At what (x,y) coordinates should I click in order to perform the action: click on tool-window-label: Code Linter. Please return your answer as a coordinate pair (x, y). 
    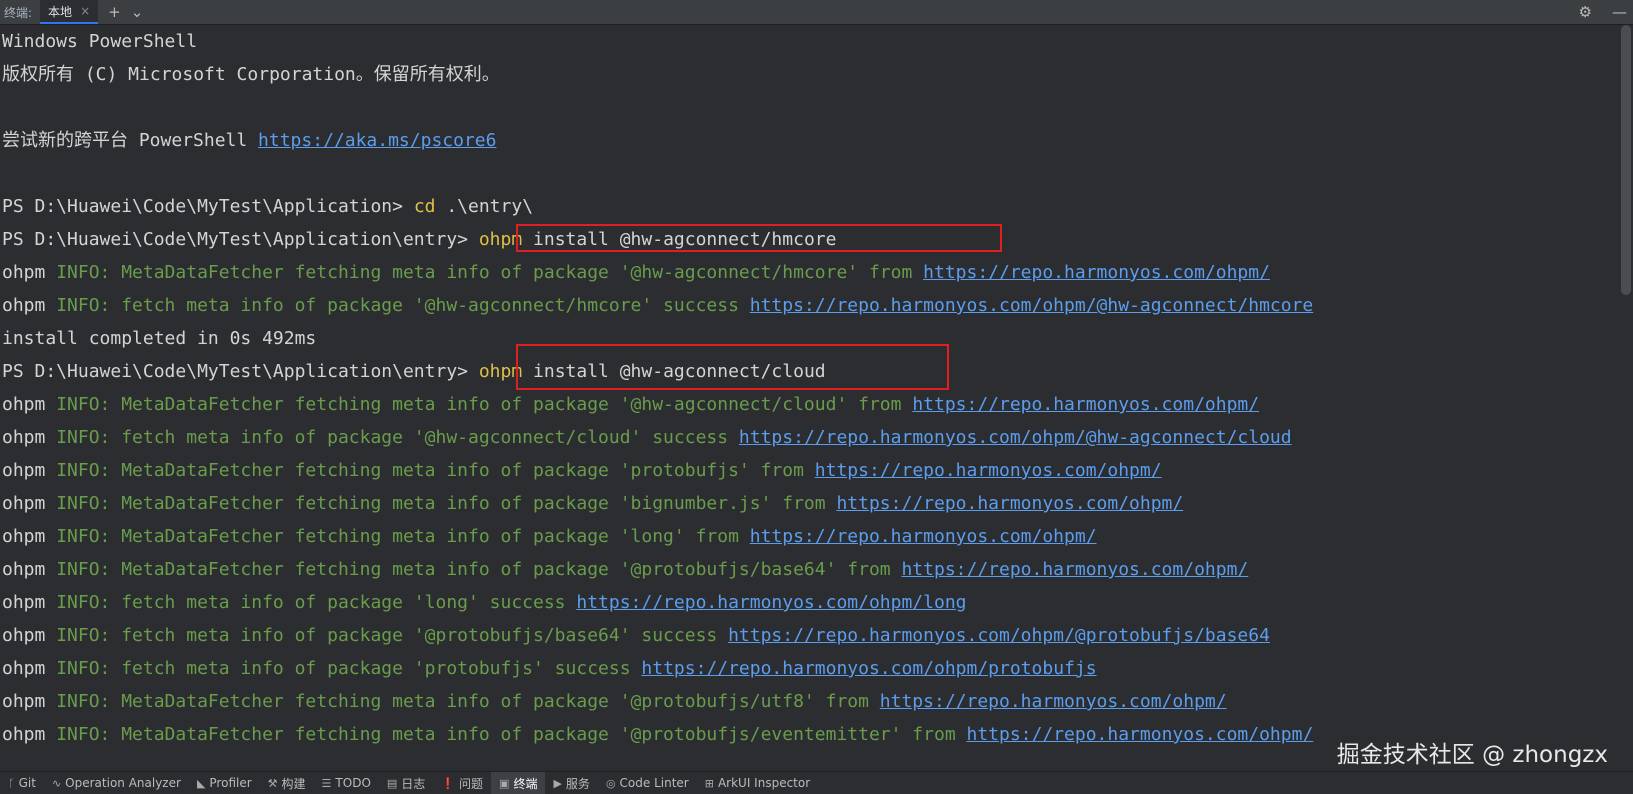
    Looking at the image, I should click on (654, 783).